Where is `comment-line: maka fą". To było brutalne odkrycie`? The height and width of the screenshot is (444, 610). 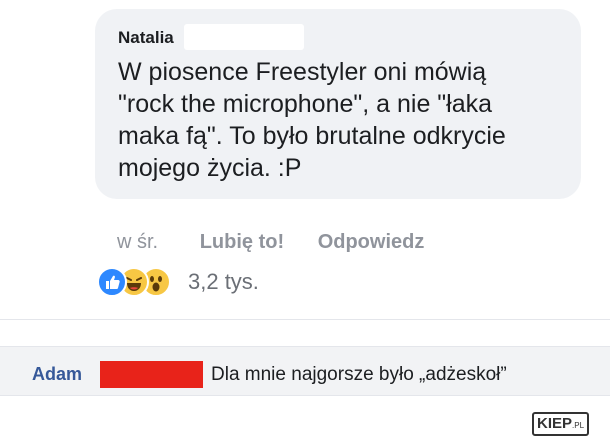 comment-line: maka fą". To było brutalne odkrycie is located at coordinates (312, 136).